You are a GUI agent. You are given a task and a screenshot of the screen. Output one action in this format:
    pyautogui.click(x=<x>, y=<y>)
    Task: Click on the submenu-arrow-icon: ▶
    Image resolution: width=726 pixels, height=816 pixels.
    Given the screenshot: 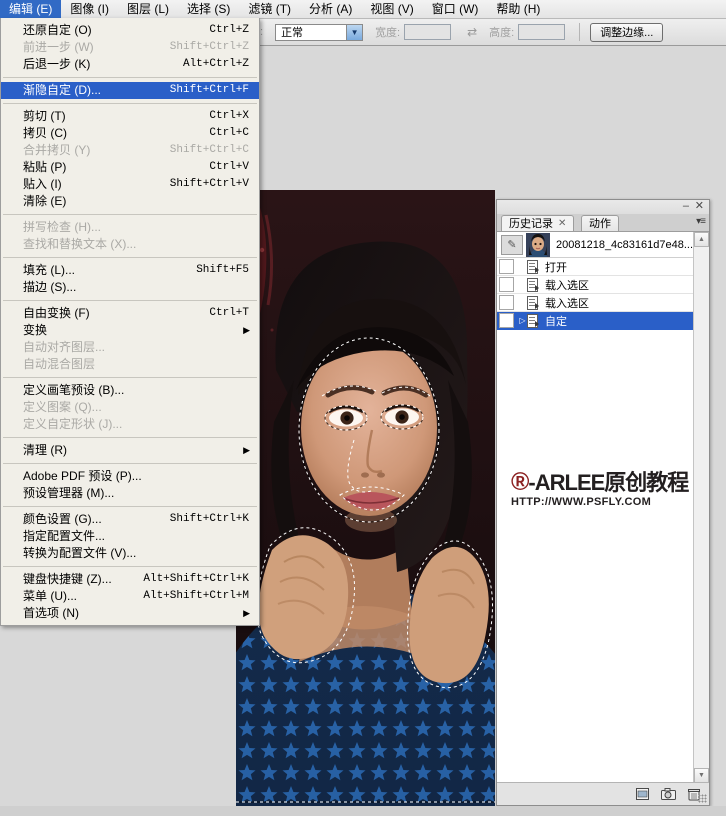 What is the action you would take?
    pyautogui.click(x=246, y=330)
    